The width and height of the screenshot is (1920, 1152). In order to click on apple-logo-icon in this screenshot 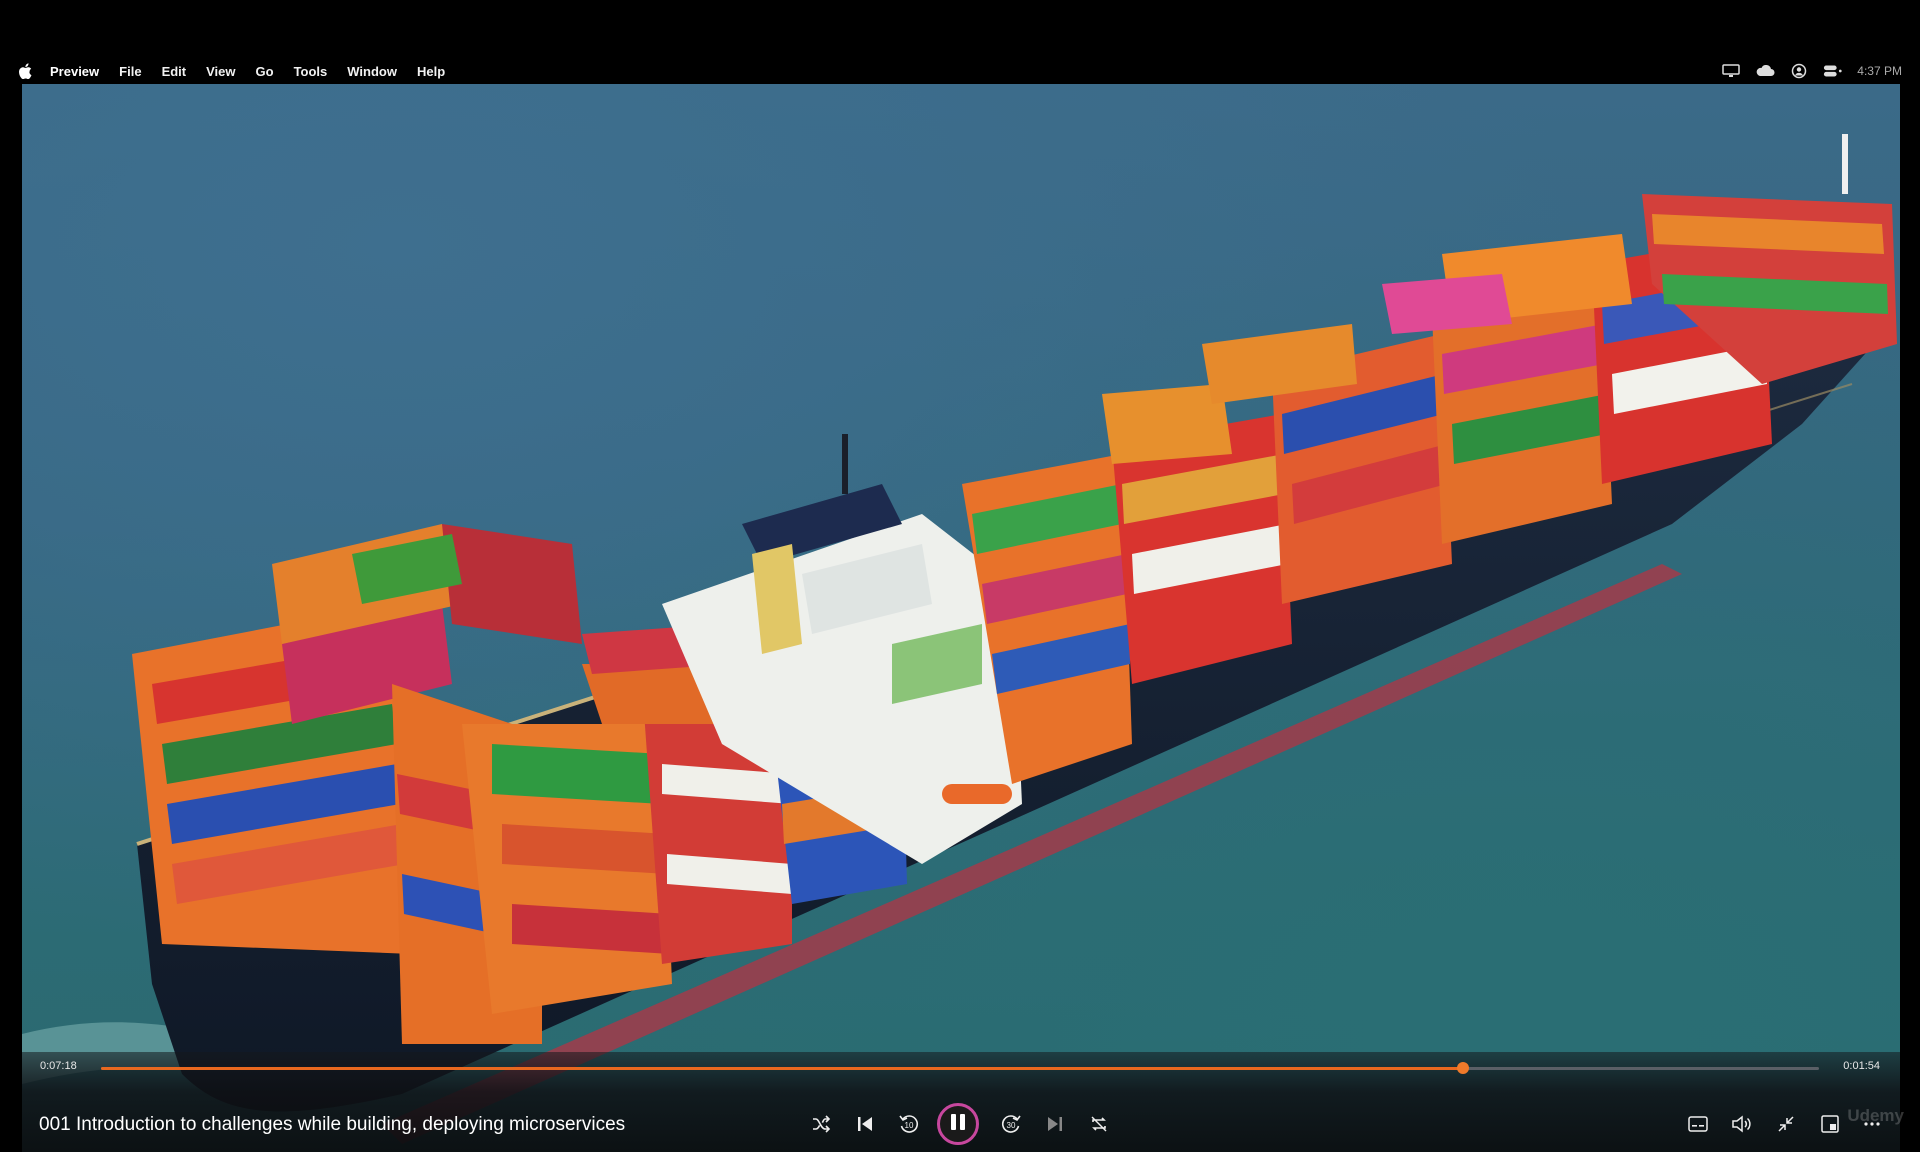, I will do `click(26, 71)`.